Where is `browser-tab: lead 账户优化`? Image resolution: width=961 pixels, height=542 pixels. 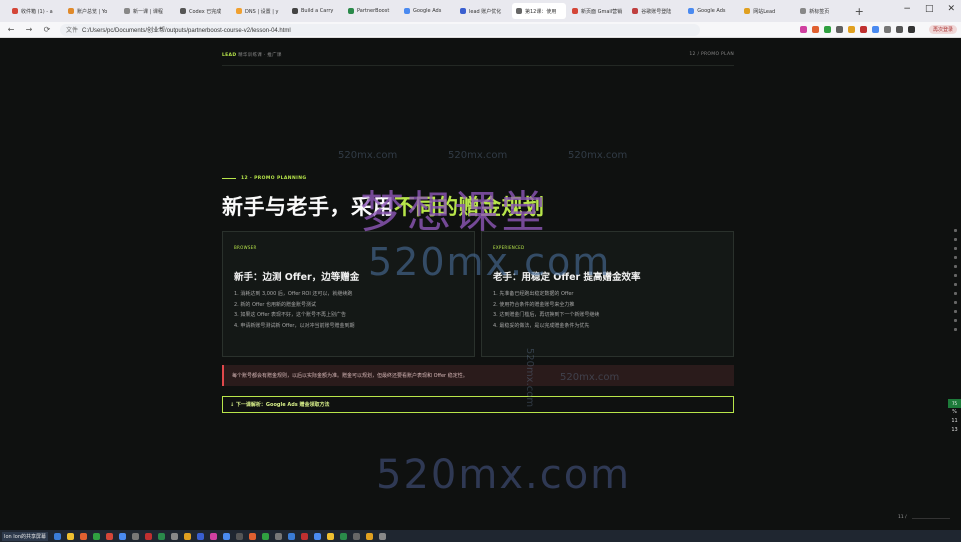
browser-tab: lead 账户优化 is located at coordinates (483, 11).